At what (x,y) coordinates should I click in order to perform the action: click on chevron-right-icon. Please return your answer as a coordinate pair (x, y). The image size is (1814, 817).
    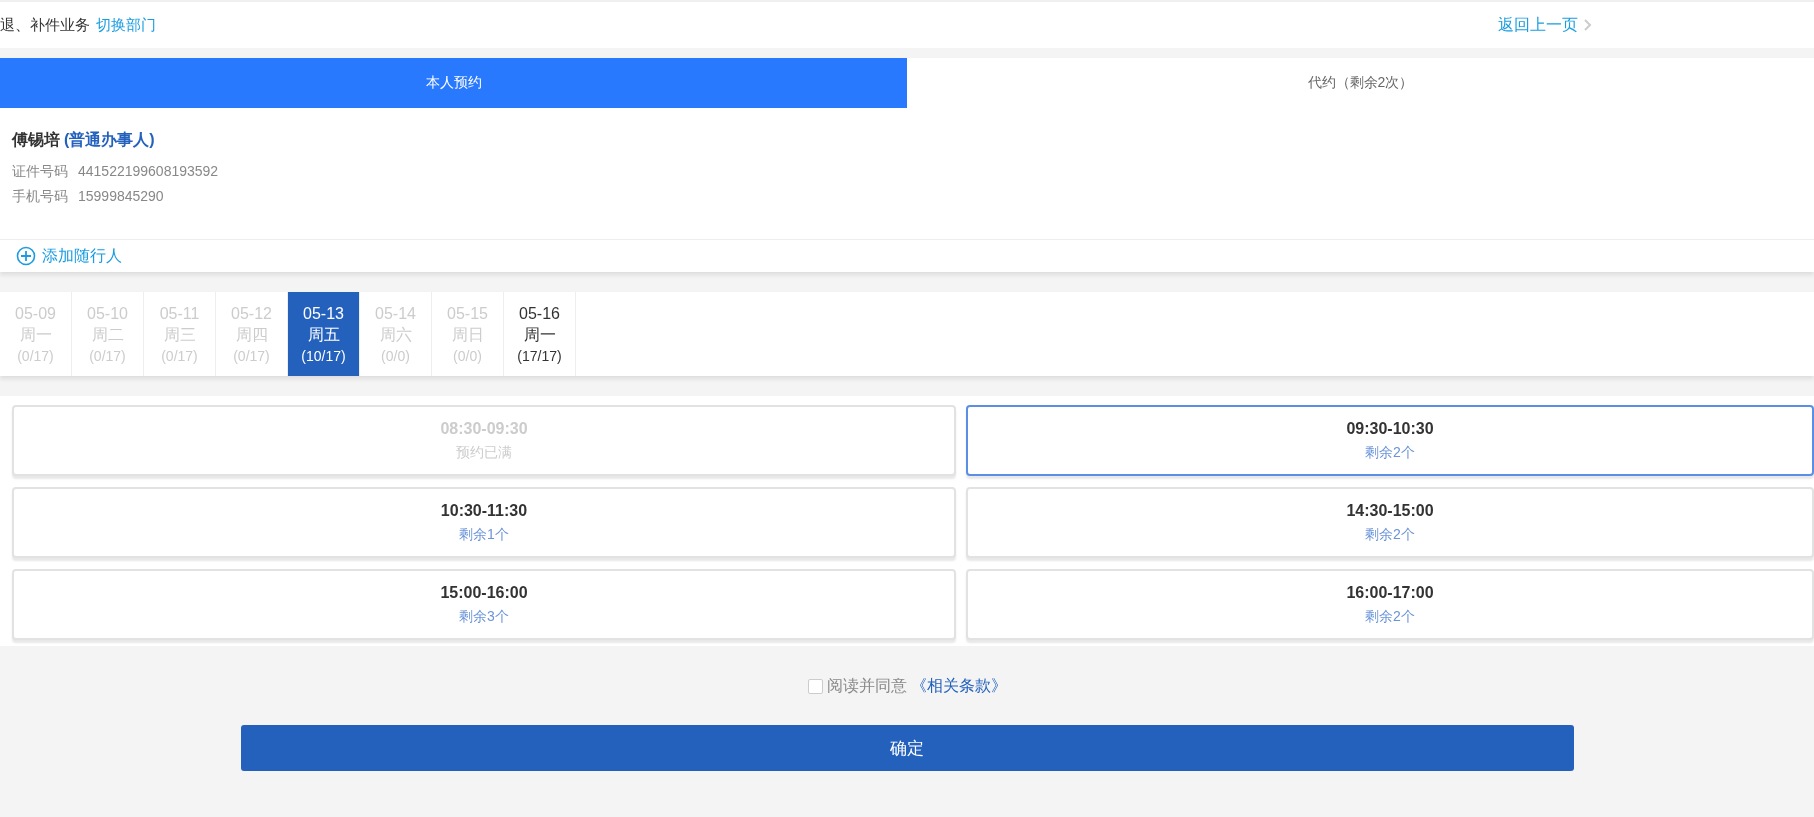
    Looking at the image, I should click on (1588, 25).